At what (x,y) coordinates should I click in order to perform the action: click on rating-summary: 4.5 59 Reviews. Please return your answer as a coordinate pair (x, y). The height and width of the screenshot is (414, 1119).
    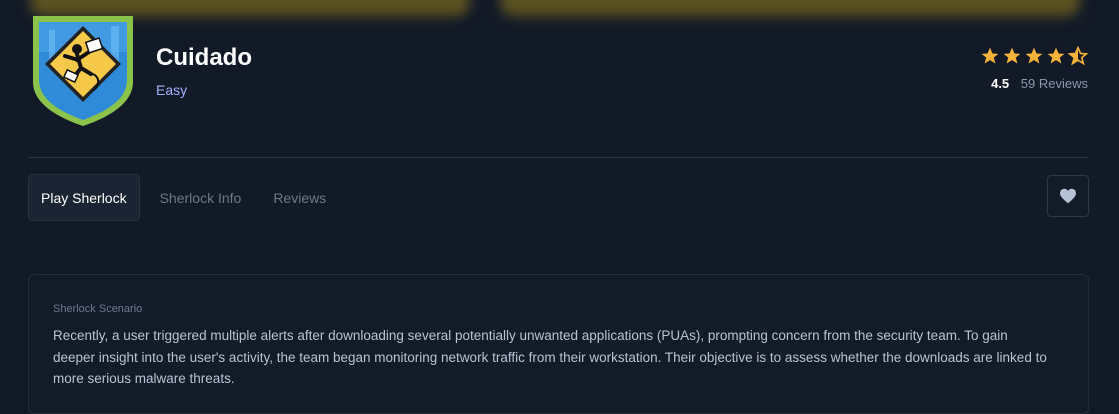
    Looking at the image, I should click on (1034, 68).